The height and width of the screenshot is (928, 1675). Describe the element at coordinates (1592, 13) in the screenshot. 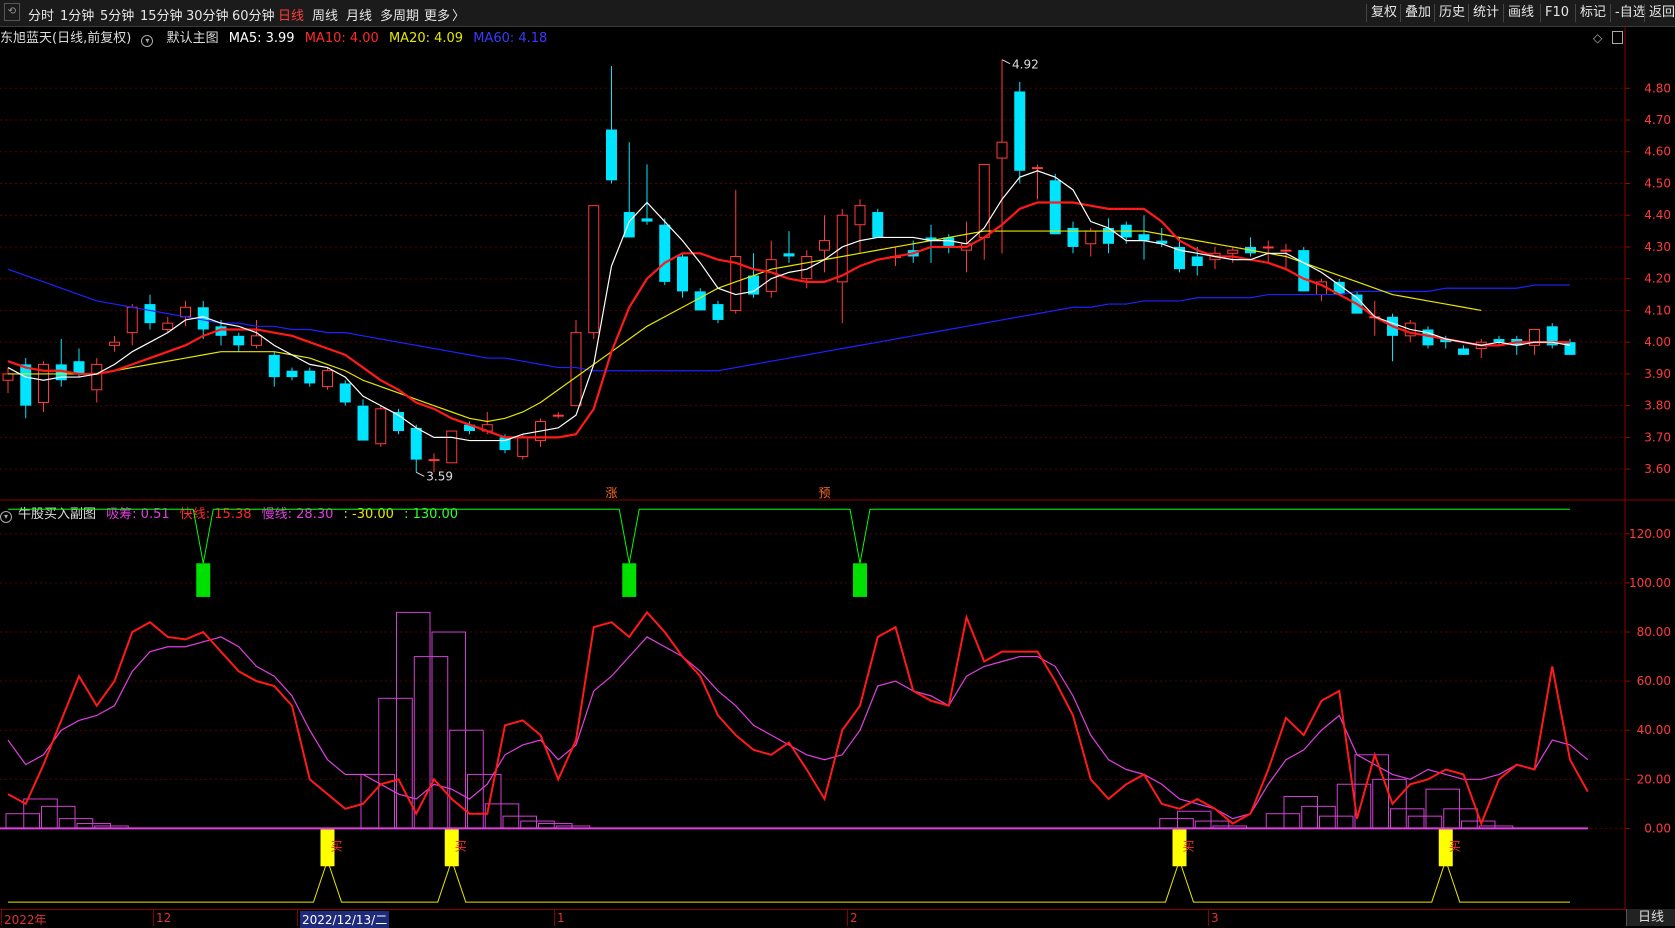

I see `toolbar-button-6: 标记` at that location.